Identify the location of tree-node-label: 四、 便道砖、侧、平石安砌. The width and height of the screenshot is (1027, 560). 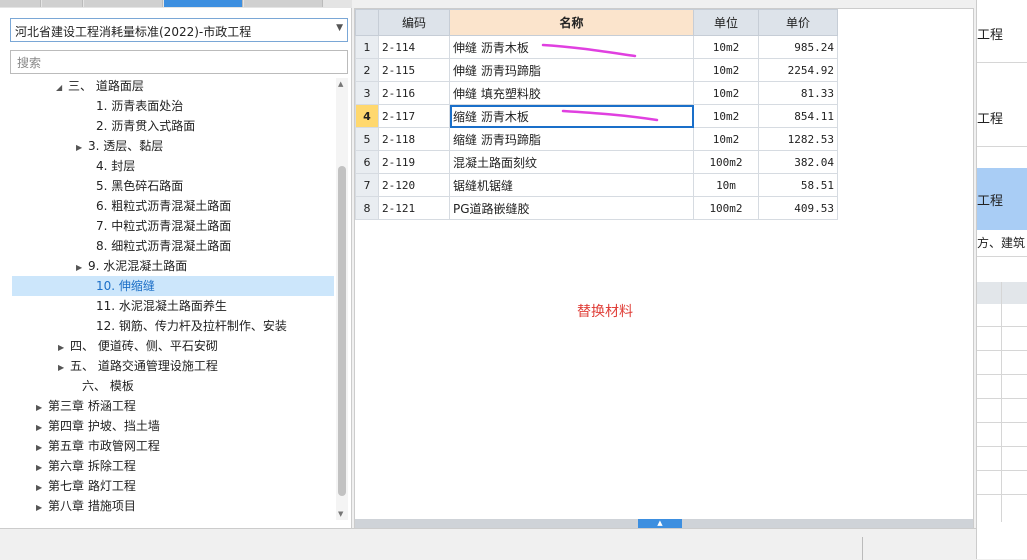
(144, 346).